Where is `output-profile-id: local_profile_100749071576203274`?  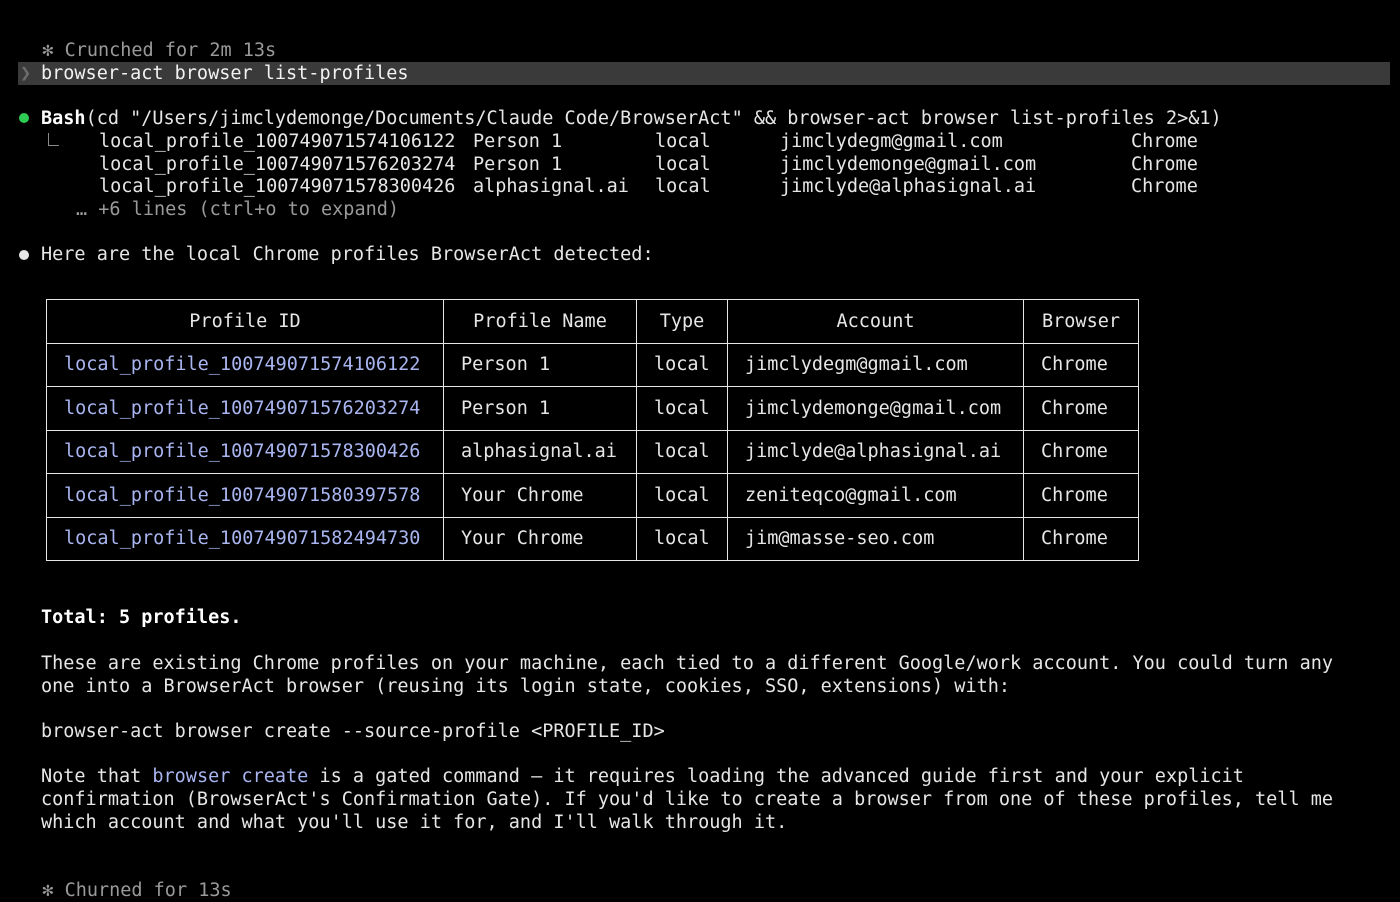 output-profile-id: local_profile_100749071576203274 is located at coordinates (277, 164).